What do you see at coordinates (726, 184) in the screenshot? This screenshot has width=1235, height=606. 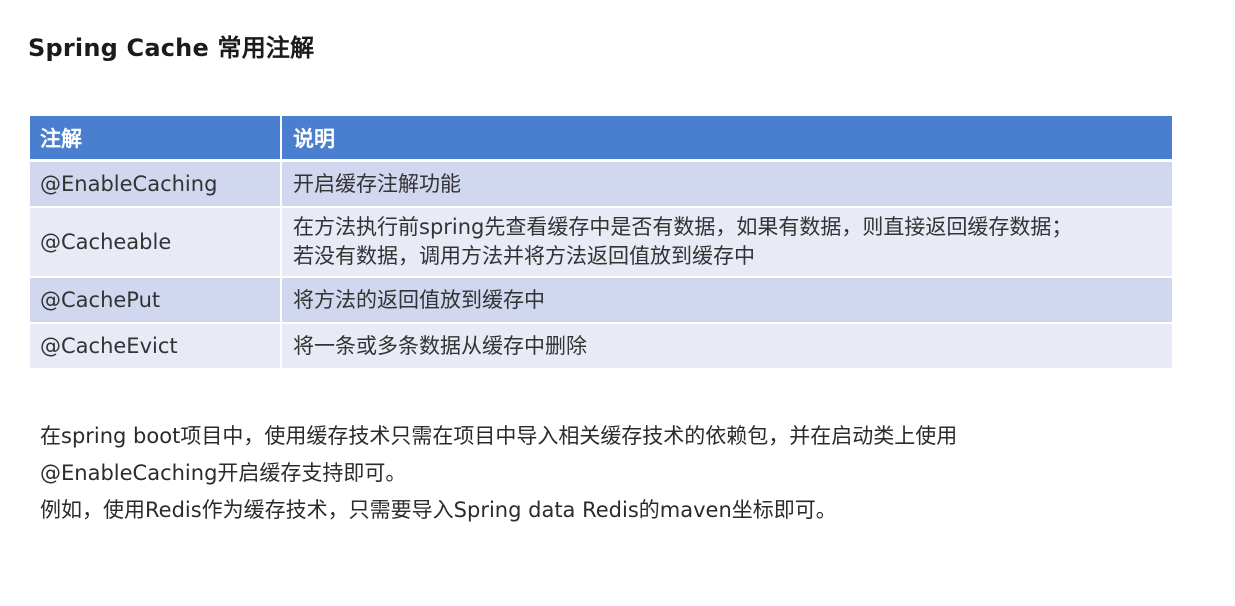 I see `description-cell: 开启缓存注解功能` at bounding box center [726, 184].